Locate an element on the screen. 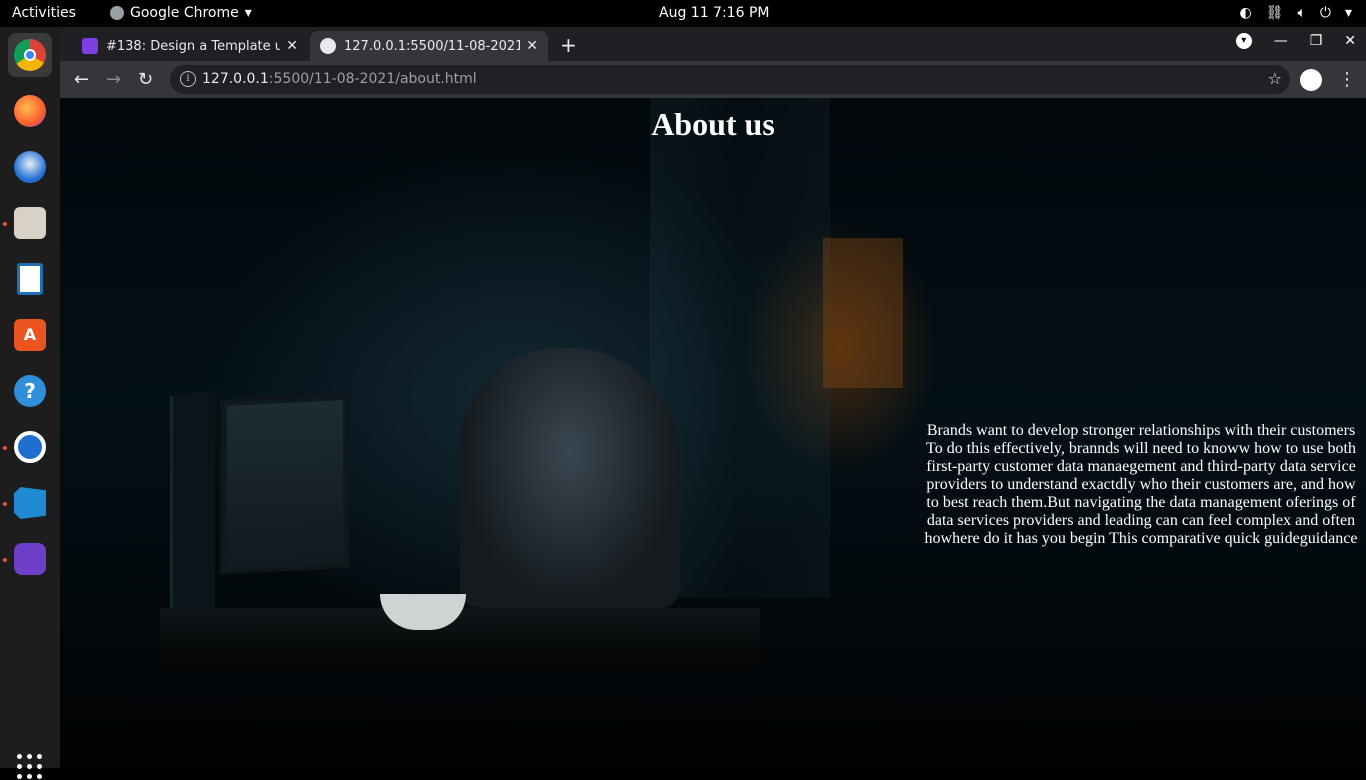  tab-title: 127.0.0.1:5500/11-08-2021 is located at coordinates (432, 46).